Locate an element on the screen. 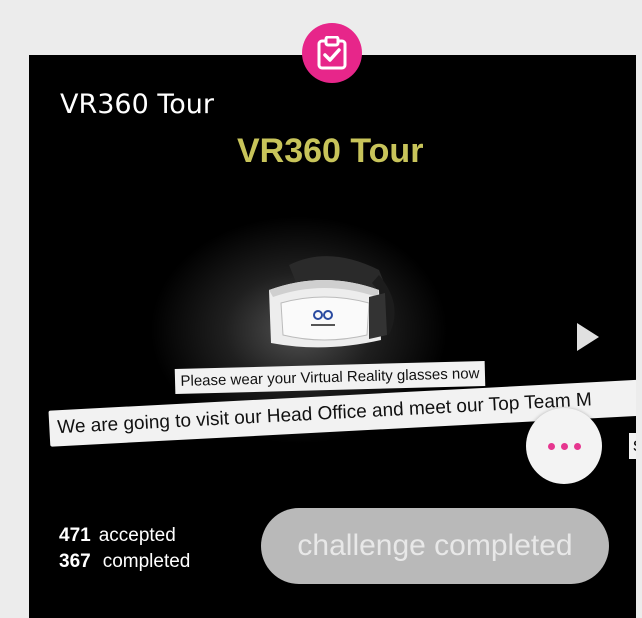 The width and height of the screenshot is (642, 618). accepted-label: accepted is located at coordinates (137, 535).